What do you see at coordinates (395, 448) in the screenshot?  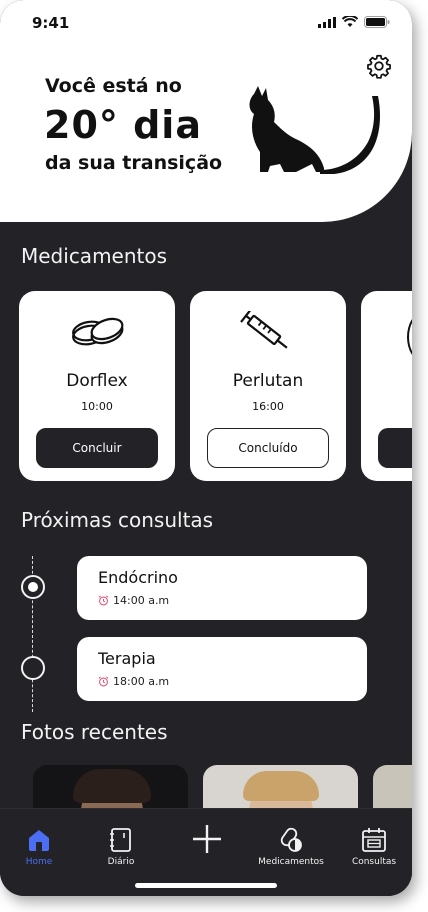 I see `medication-button-partial` at bounding box center [395, 448].